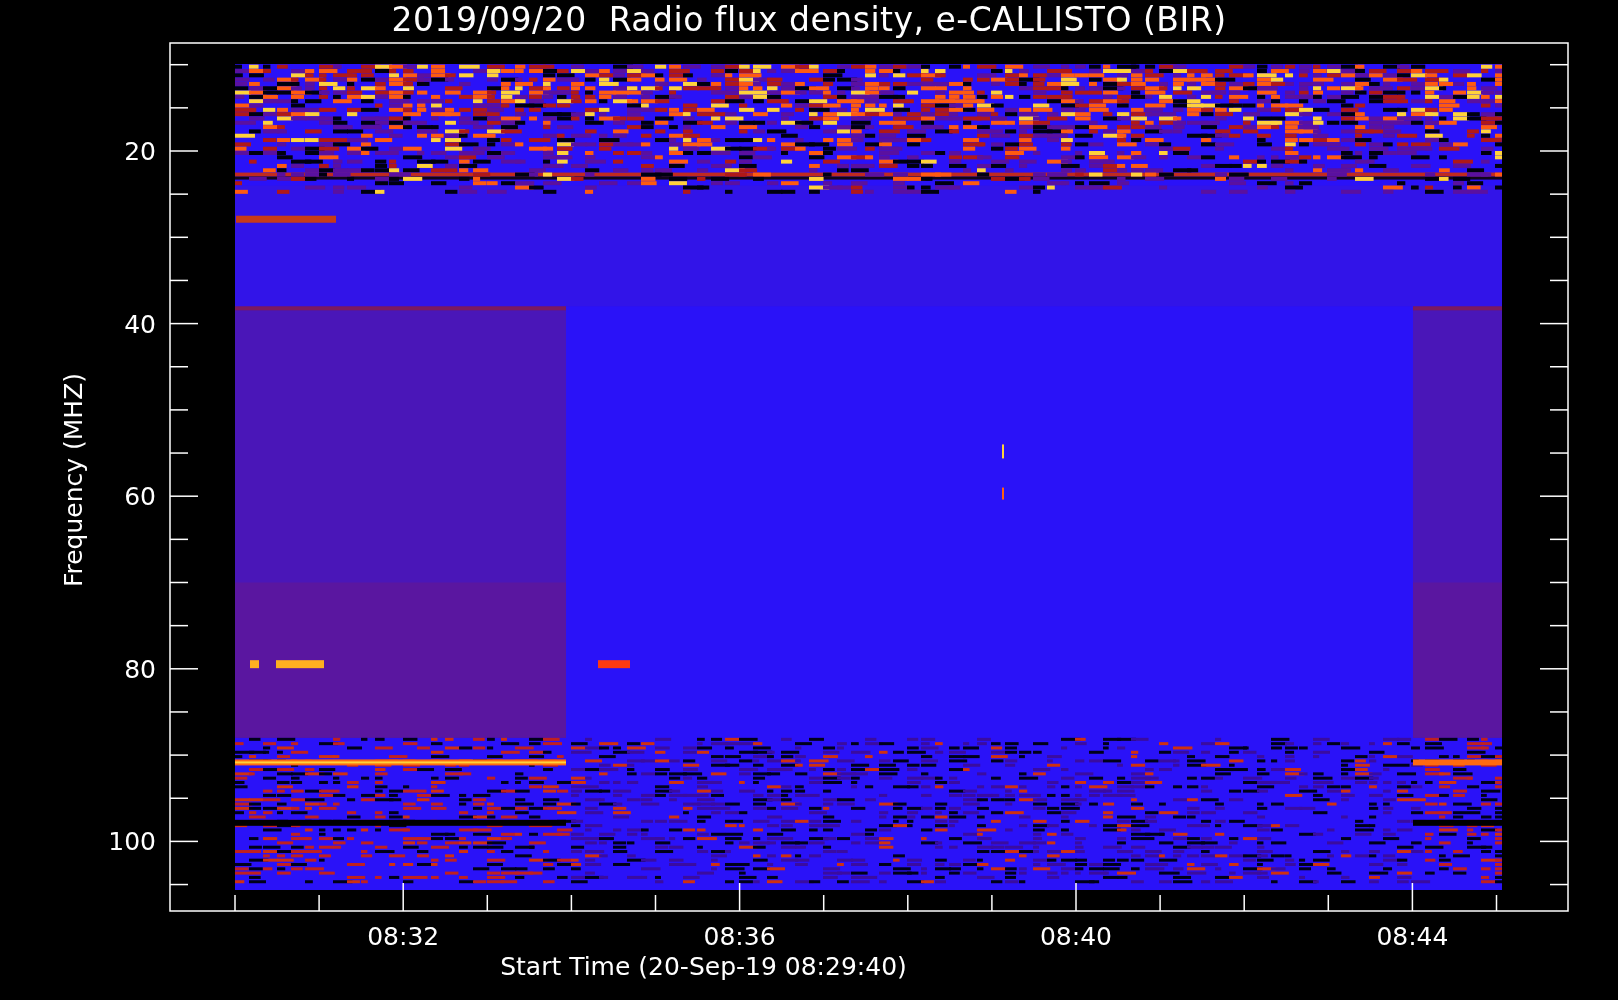  Describe the element at coordinates (703, 966) in the screenshot. I see `x-axis-label: Start Time (20-Sep-19 08:29:40)` at that location.